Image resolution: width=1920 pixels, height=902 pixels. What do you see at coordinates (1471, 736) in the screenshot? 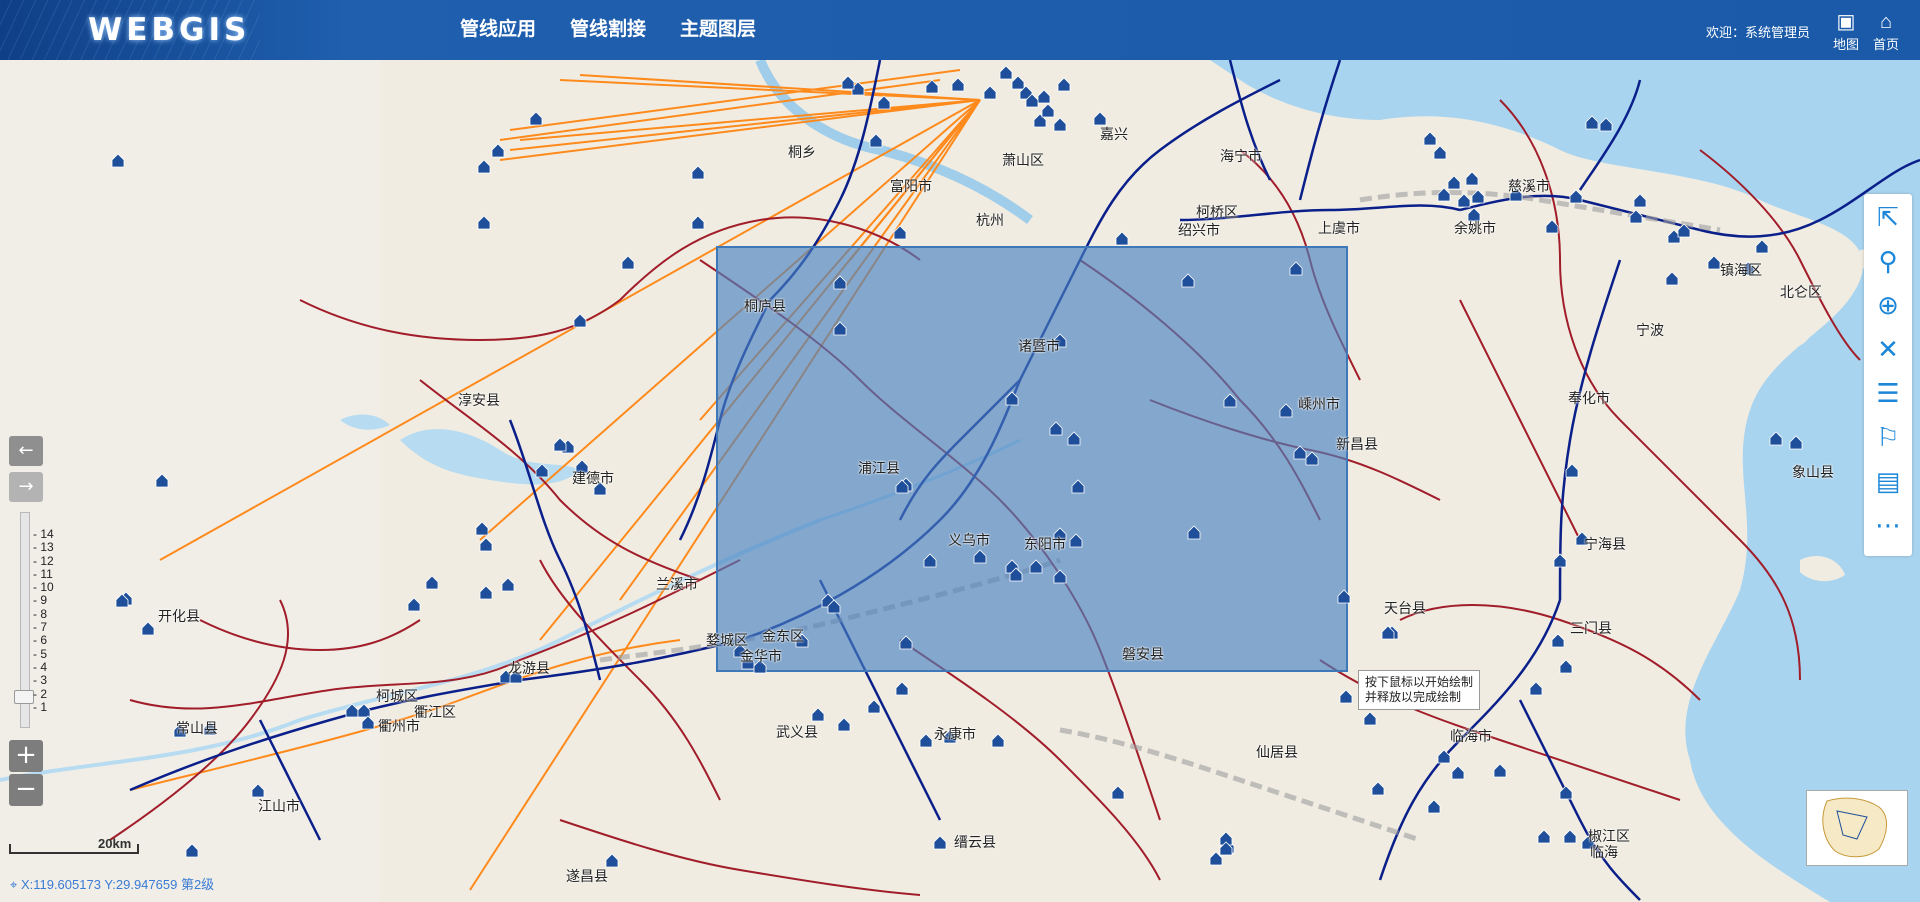
I see `place-label: 临海市` at bounding box center [1471, 736].